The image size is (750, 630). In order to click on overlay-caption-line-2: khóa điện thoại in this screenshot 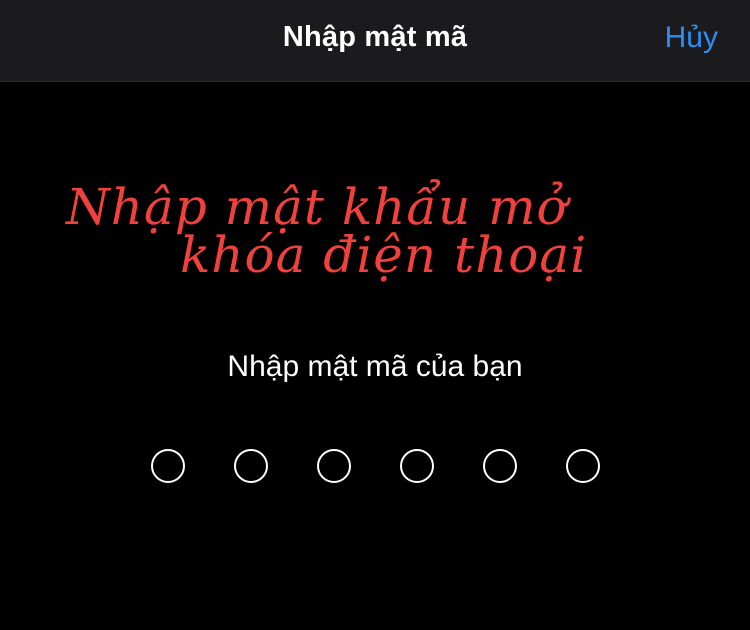, I will do `click(384, 255)`.